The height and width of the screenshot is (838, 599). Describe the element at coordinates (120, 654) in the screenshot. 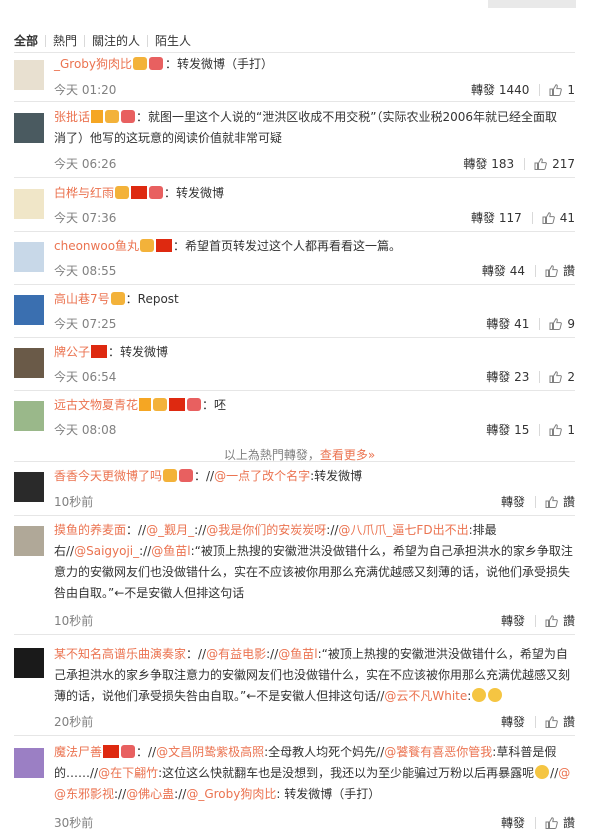

I see `username: 某不知名高谱乐曲演奏家` at that location.